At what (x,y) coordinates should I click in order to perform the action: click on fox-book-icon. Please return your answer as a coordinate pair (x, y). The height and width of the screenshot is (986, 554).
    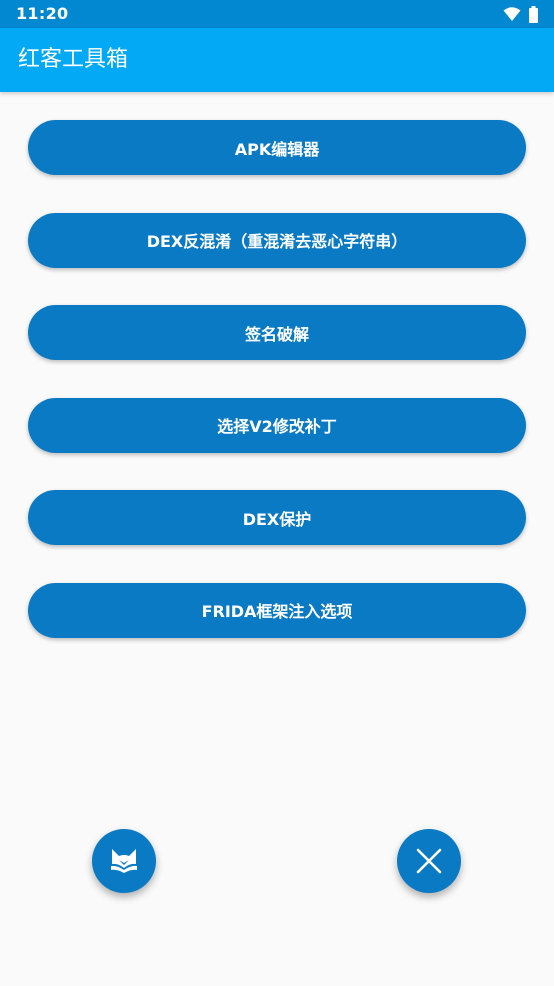
    Looking at the image, I should click on (124, 861).